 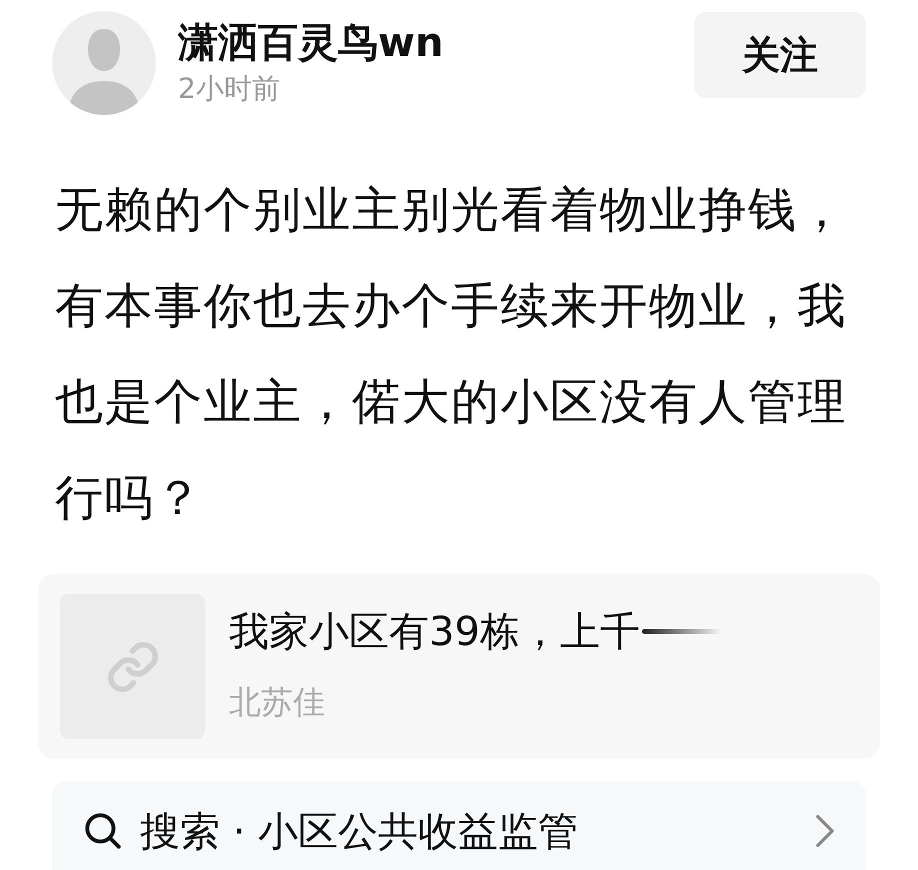 I want to click on search-label: 搜索 · 小区公共收益监管, so click(x=360, y=832).